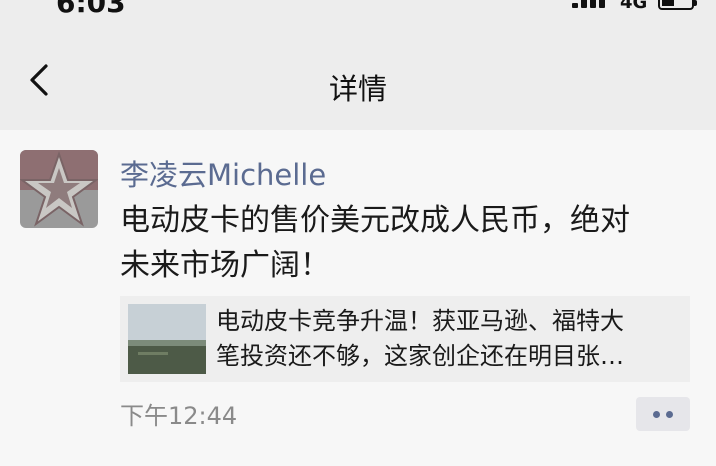 This screenshot has width=716, height=466. I want to click on more-dots-icon, so click(663, 414).